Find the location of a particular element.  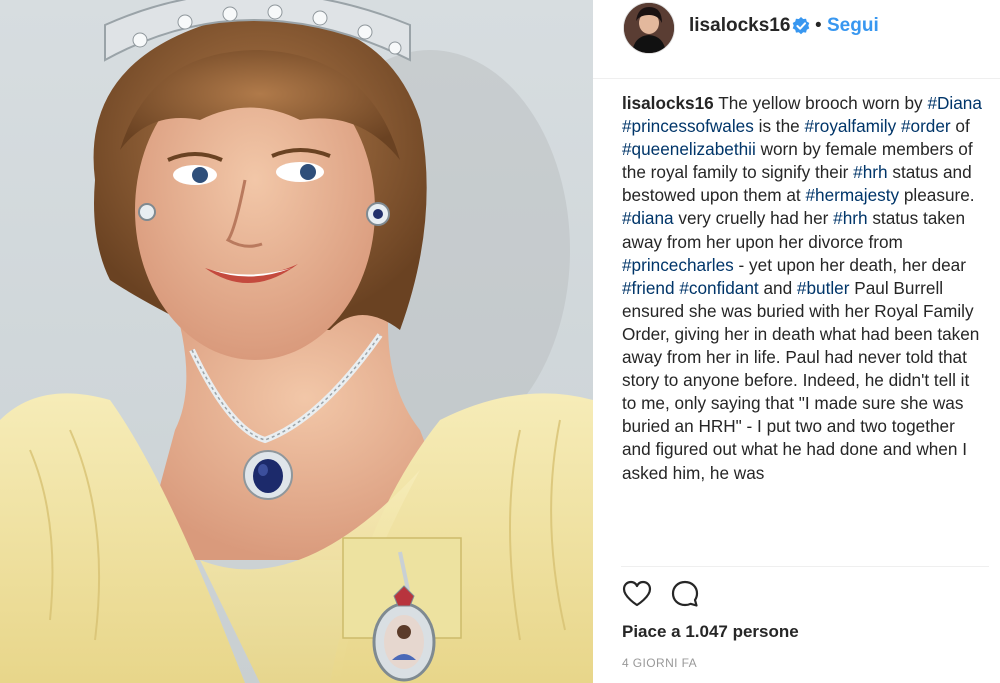

avatar-image is located at coordinates (649, 28).